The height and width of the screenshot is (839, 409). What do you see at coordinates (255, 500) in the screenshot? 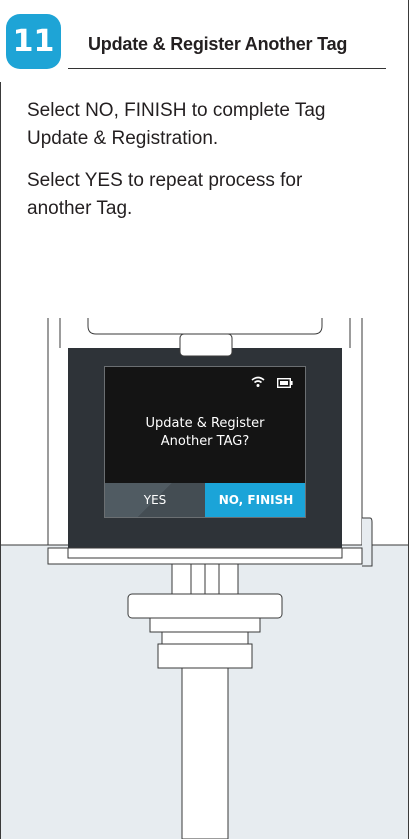
I see `no-finish-button: NO, FINISH` at bounding box center [255, 500].